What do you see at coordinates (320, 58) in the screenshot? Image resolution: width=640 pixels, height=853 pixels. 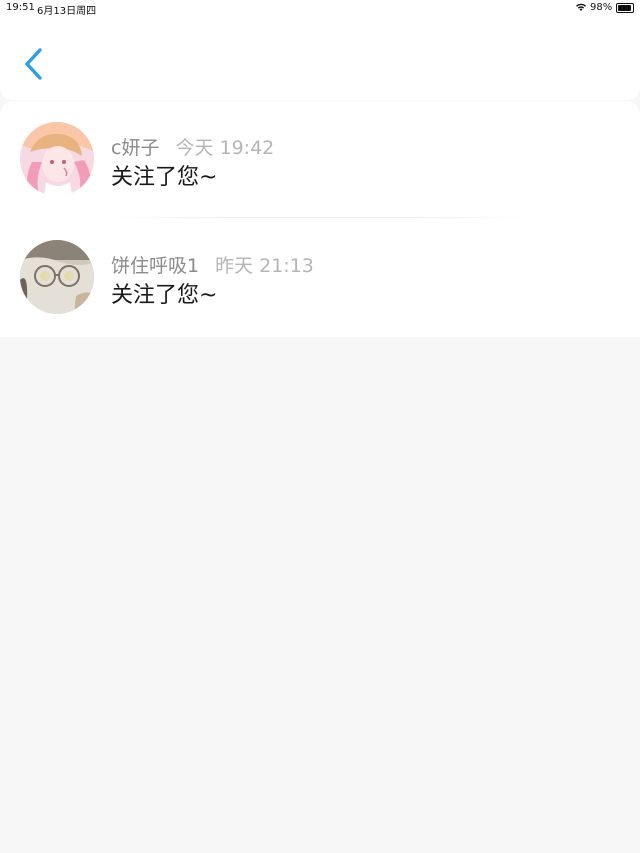 I see `nav-header` at bounding box center [320, 58].